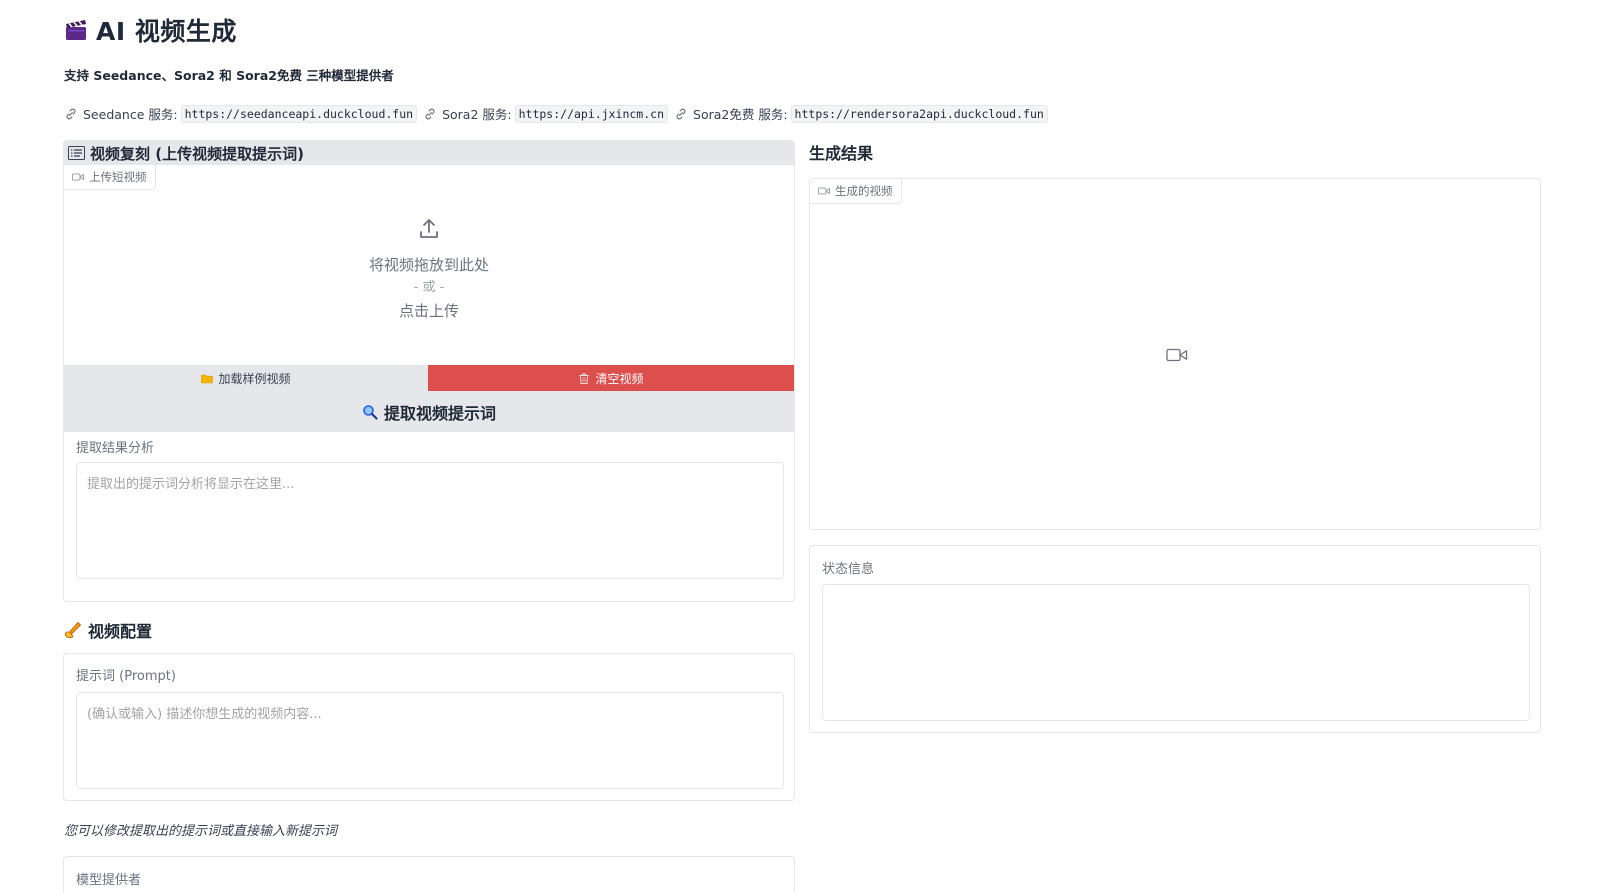 This screenshot has width=1601, height=893. What do you see at coordinates (848, 569) in the screenshot?
I see `status-label: 状态信息` at bounding box center [848, 569].